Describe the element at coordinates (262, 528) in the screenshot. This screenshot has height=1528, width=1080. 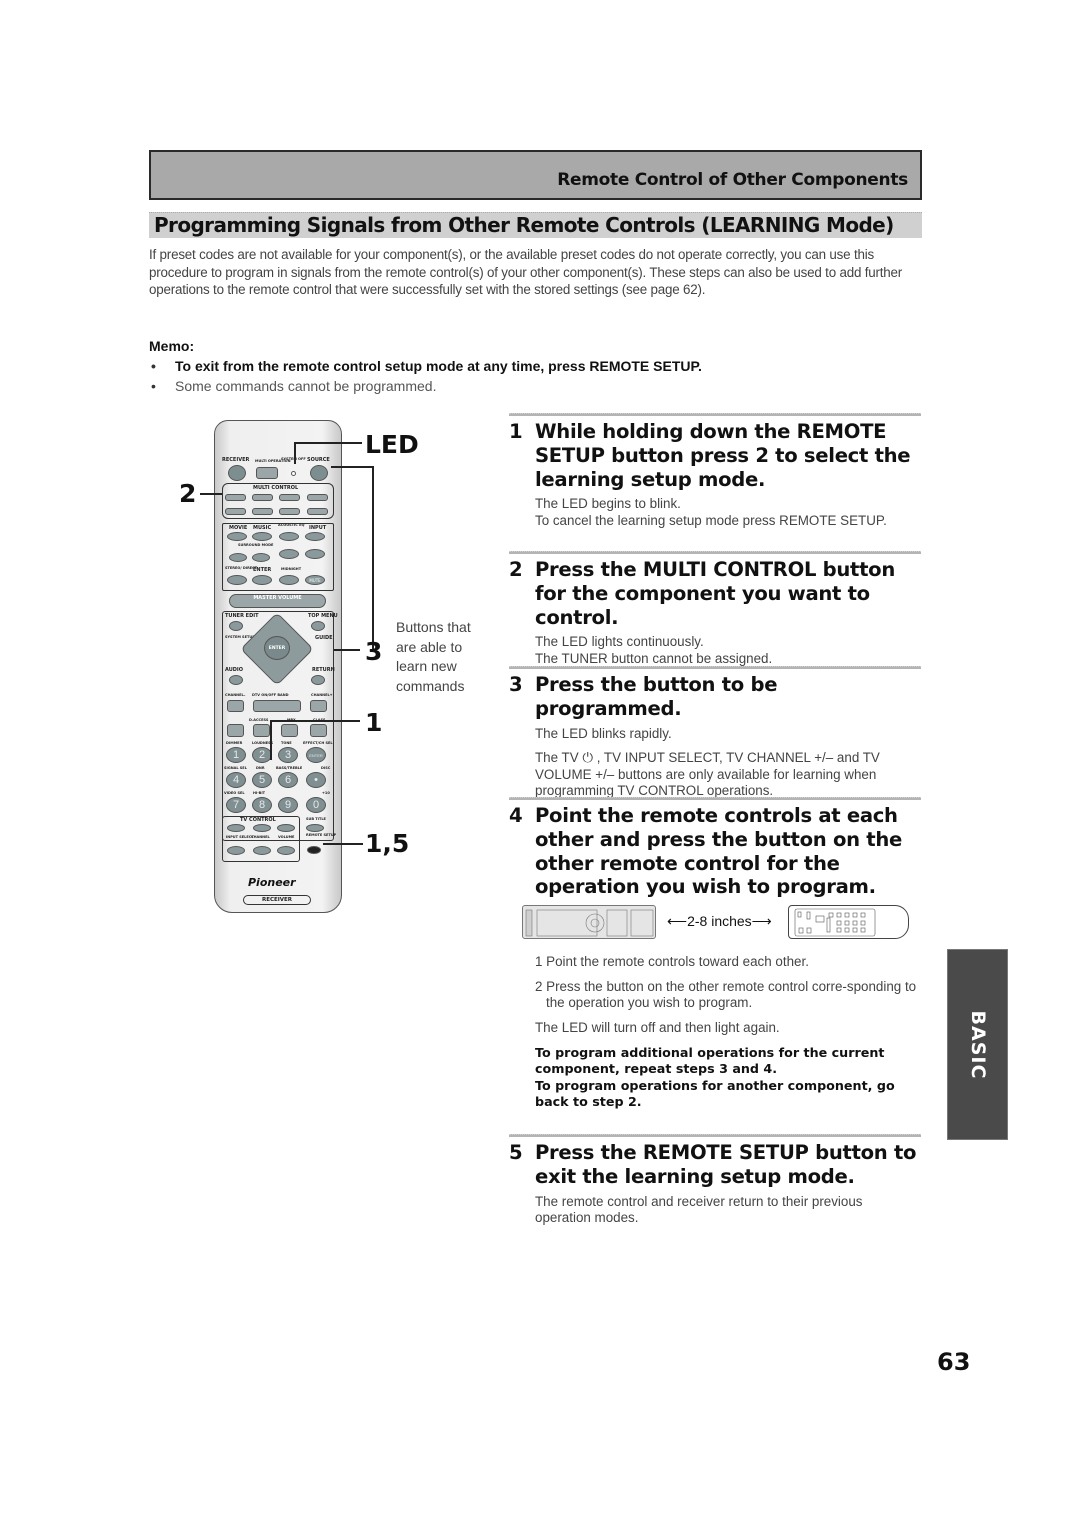
I see `remote-label: MUSIC` at that location.